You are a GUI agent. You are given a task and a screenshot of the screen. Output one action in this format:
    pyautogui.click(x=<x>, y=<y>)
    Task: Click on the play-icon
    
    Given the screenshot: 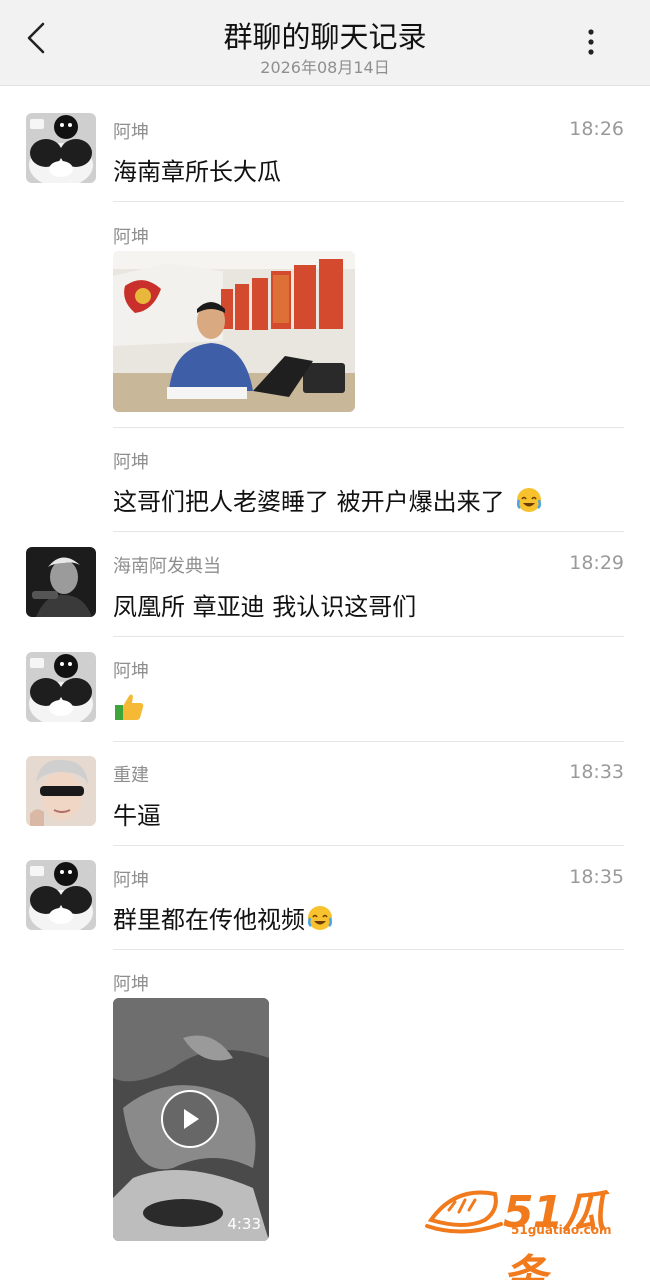 What is the action you would take?
    pyautogui.click(x=191, y=1119)
    